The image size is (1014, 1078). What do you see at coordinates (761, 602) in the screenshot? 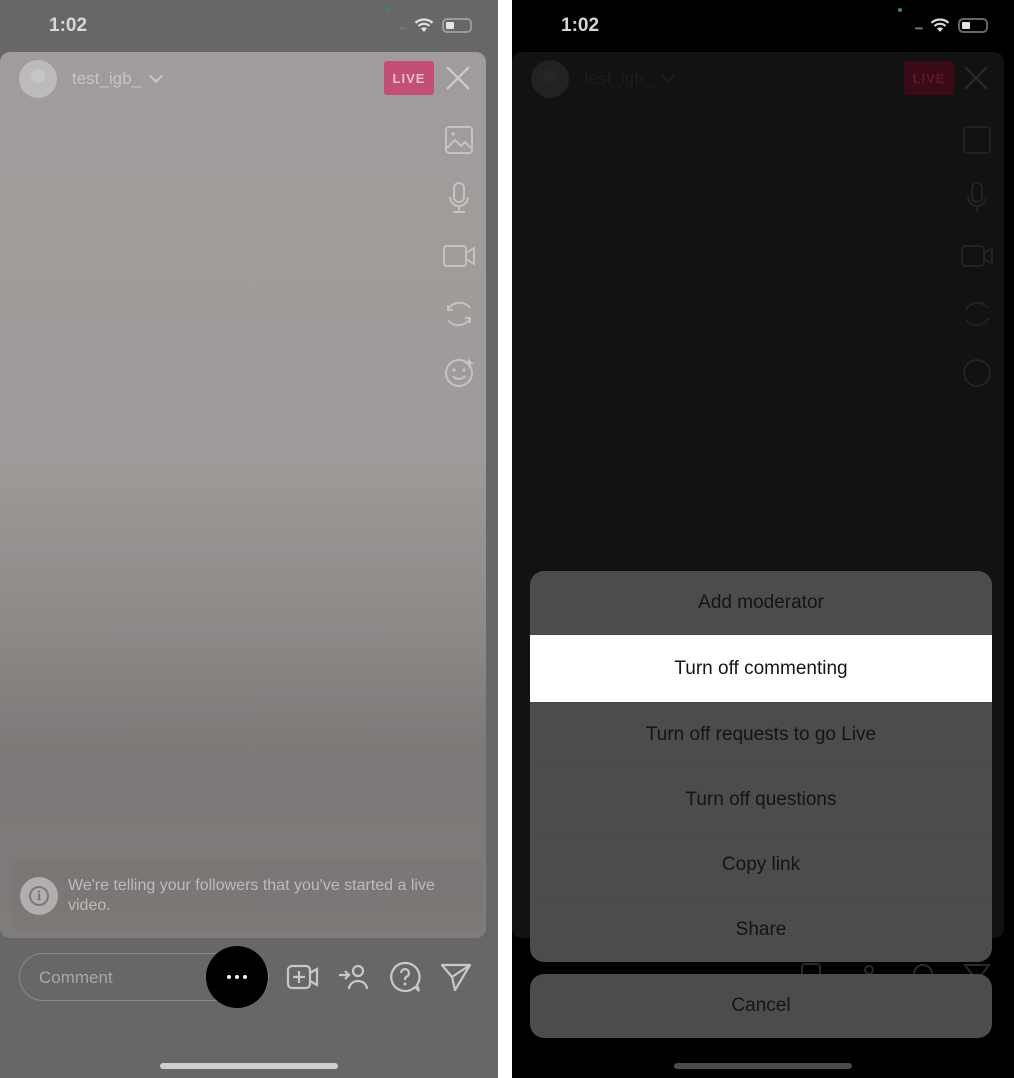
I see `add-moderator-option: Add moderator` at bounding box center [761, 602].